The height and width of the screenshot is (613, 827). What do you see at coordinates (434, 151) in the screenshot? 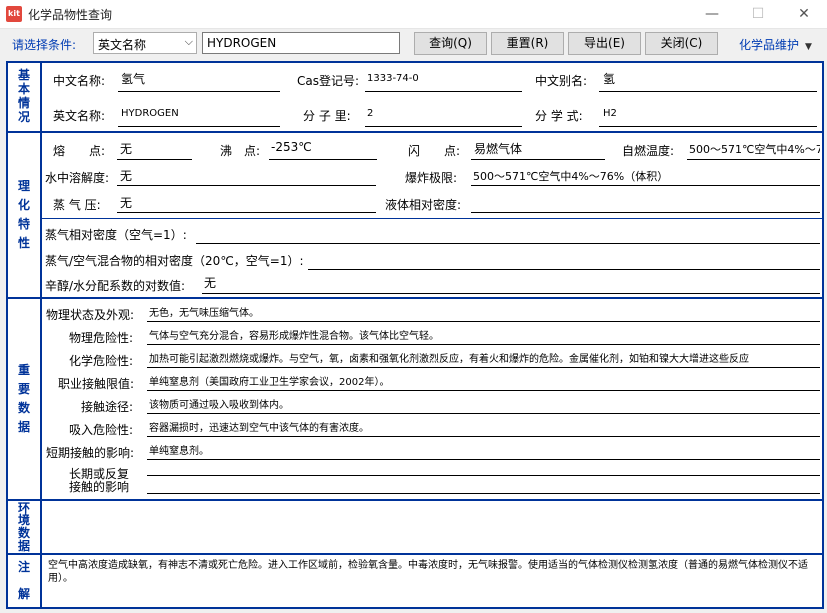
I see `flash-label: 闪 点:` at bounding box center [434, 151].